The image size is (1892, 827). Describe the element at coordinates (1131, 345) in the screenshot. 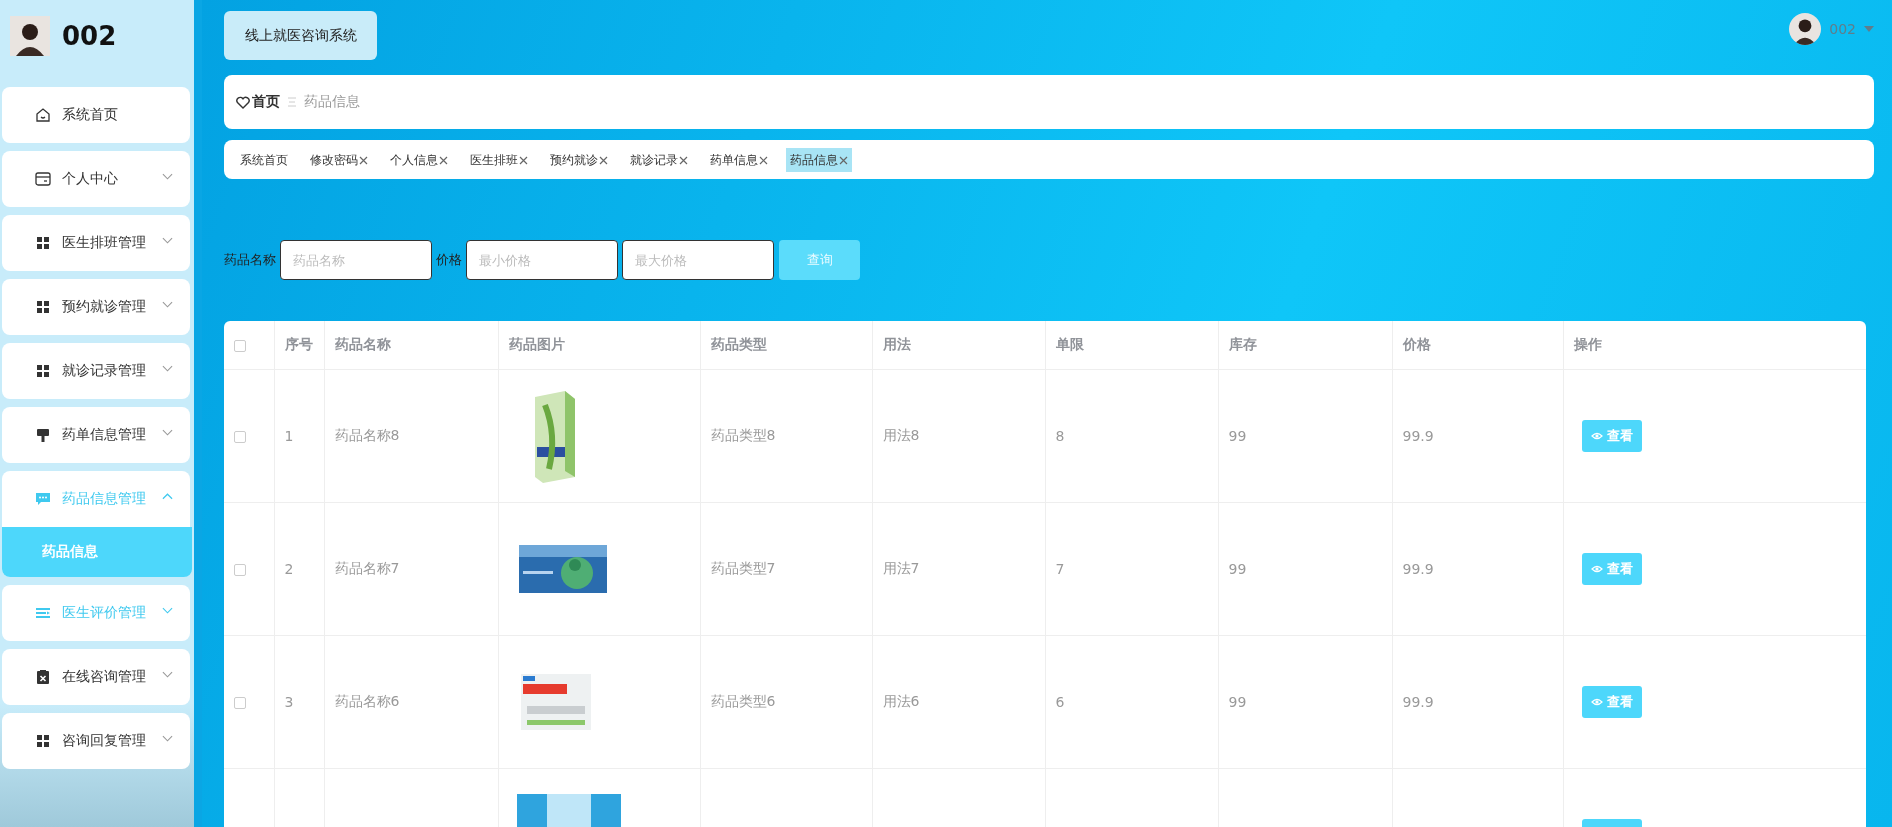

I see `column-header: 单限` at that location.